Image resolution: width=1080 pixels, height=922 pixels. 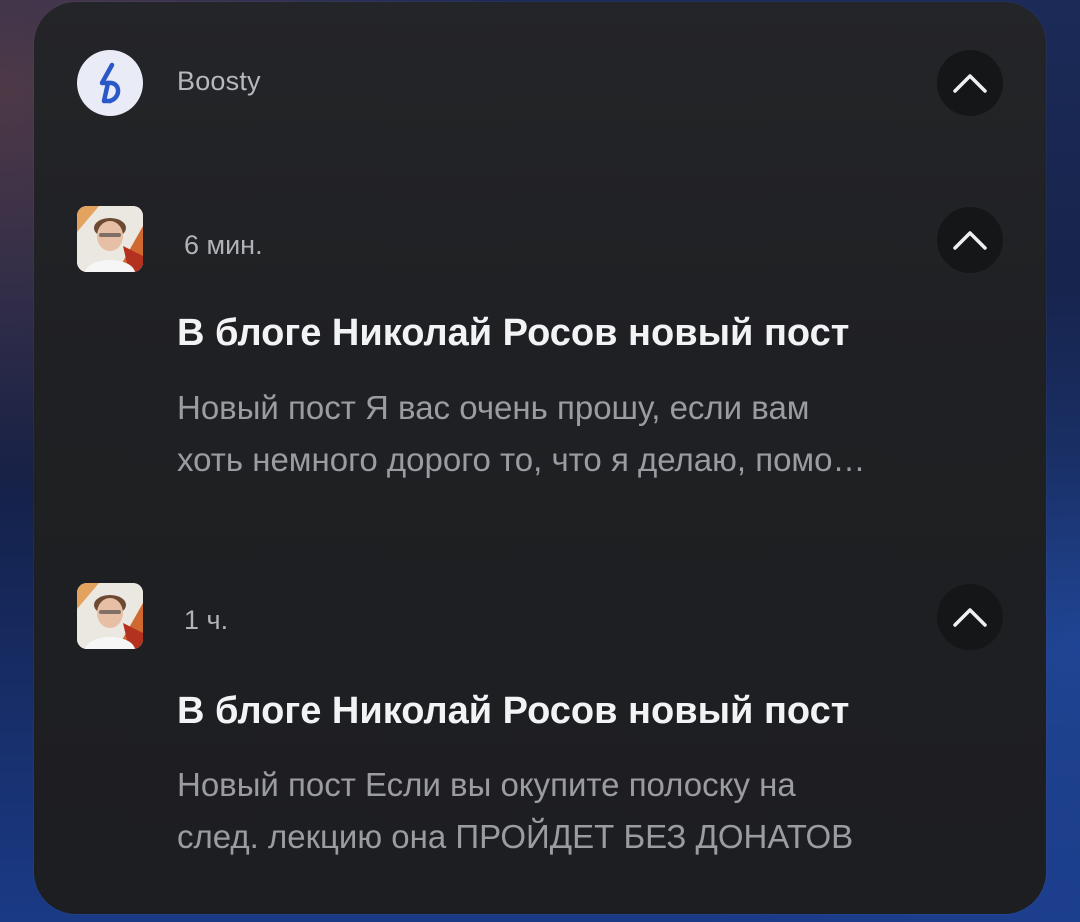 I want to click on collapse-group-button, so click(x=970, y=83).